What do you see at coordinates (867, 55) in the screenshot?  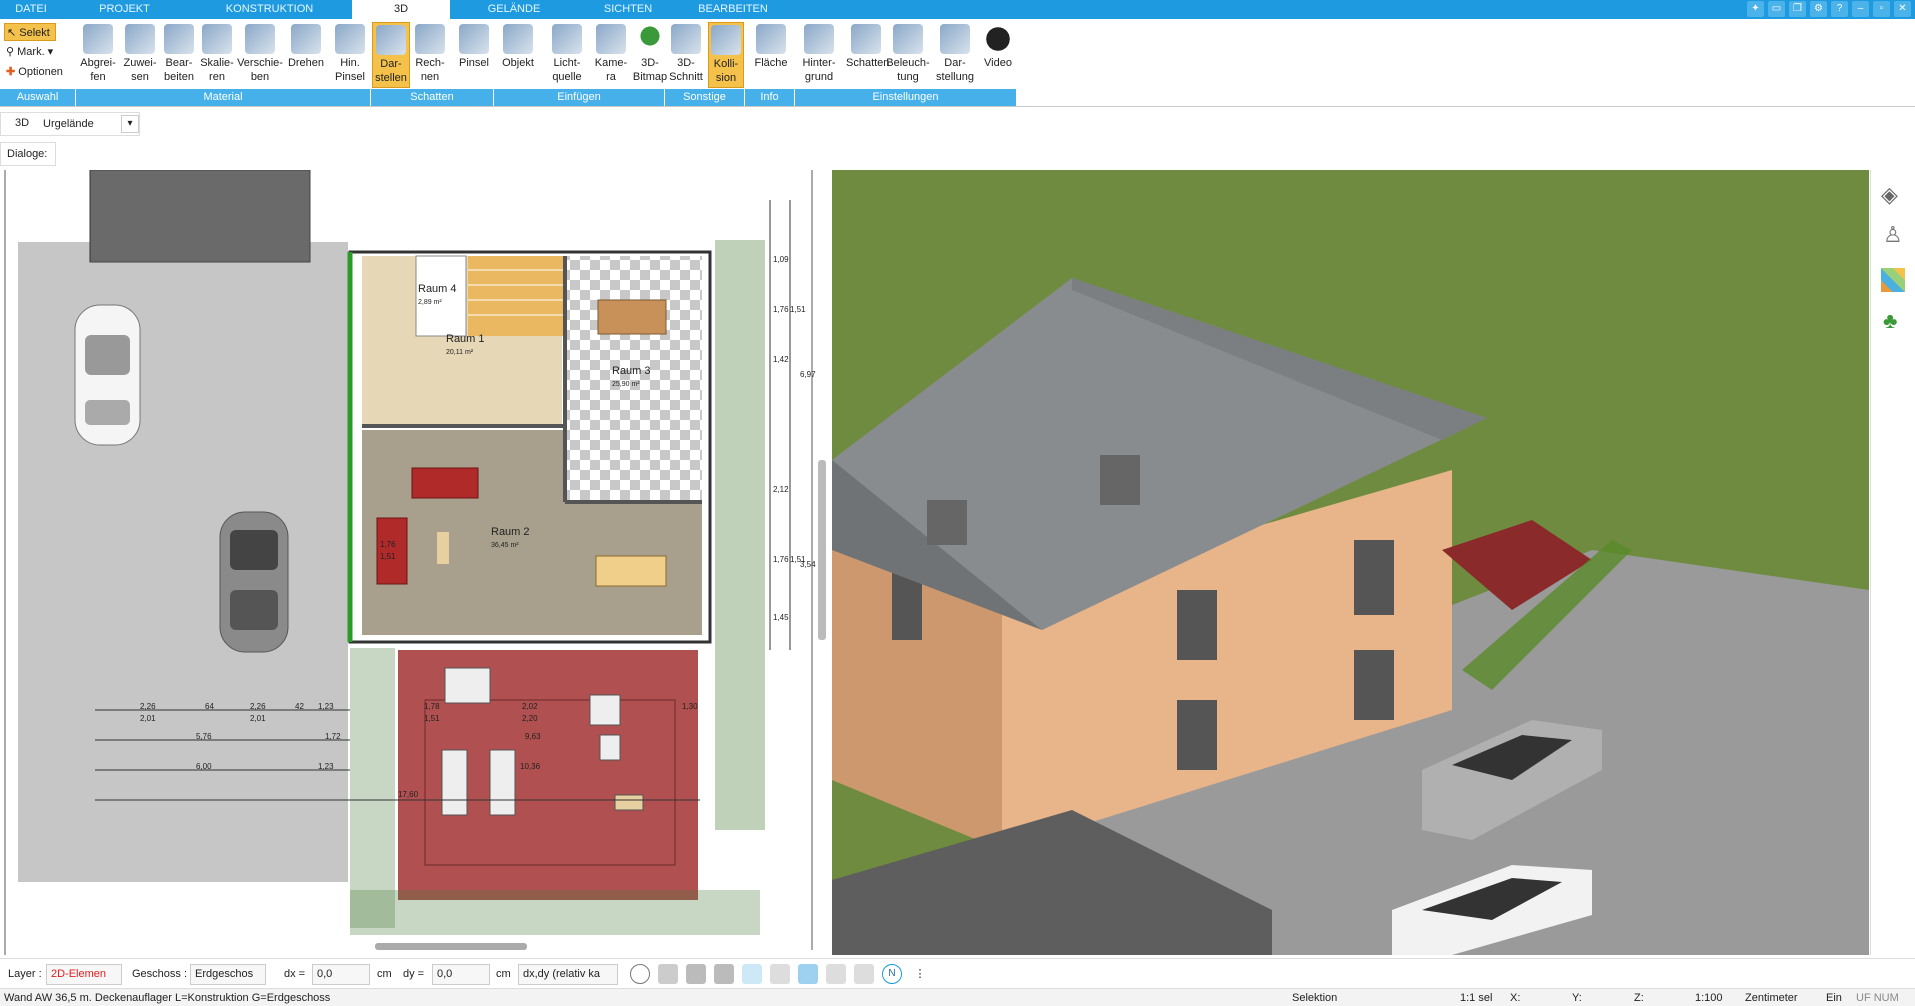 I see `ribbon-button: Schatten` at bounding box center [867, 55].